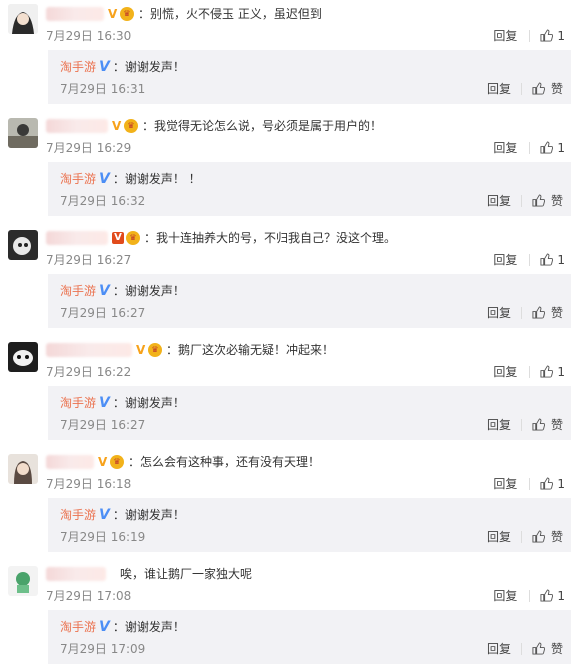 The image size is (579, 669). Describe the element at coordinates (89, 260) in the screenshot. I see `comment-time: 7月29日 16:27` at that location.